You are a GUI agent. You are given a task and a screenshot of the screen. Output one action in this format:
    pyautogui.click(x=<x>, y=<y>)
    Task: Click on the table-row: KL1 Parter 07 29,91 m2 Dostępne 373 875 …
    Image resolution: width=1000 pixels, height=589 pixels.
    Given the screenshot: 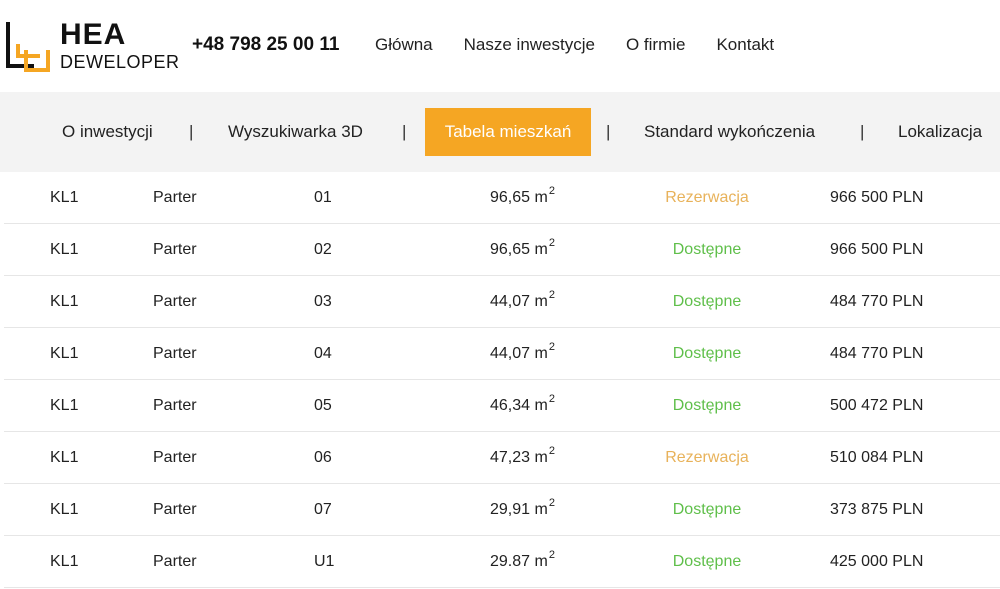 What is the action you would take?
    pyautogui.click(x=502, y=510)
    